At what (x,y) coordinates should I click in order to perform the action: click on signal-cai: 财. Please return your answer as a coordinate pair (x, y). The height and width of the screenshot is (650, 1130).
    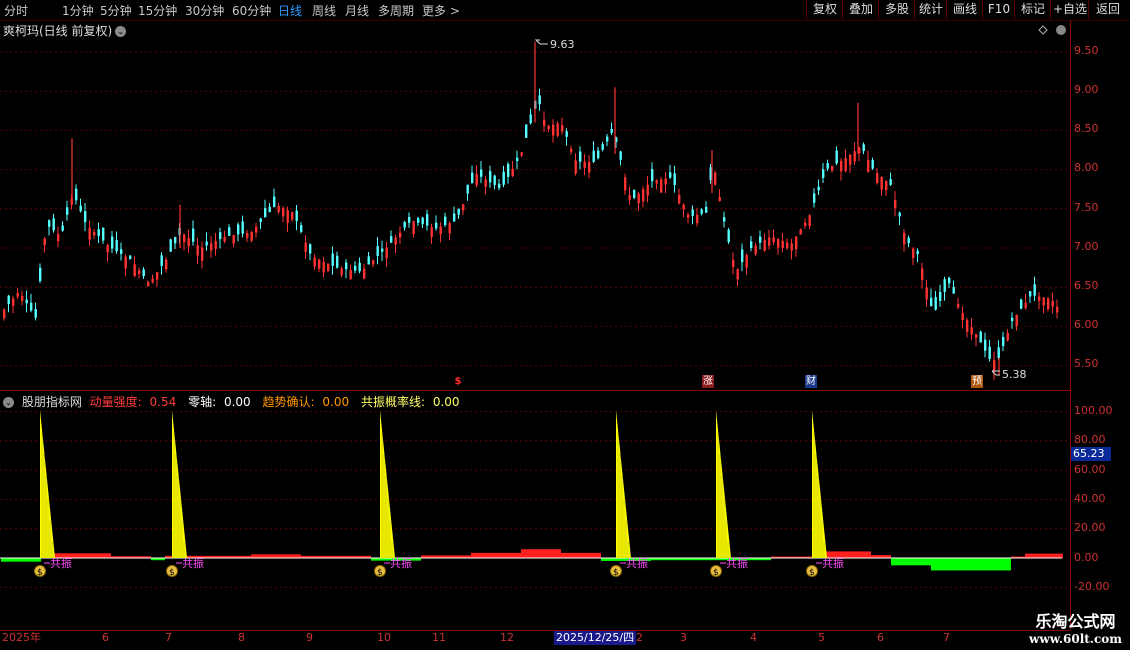
    Looking at the image, I should click on (811, 381).